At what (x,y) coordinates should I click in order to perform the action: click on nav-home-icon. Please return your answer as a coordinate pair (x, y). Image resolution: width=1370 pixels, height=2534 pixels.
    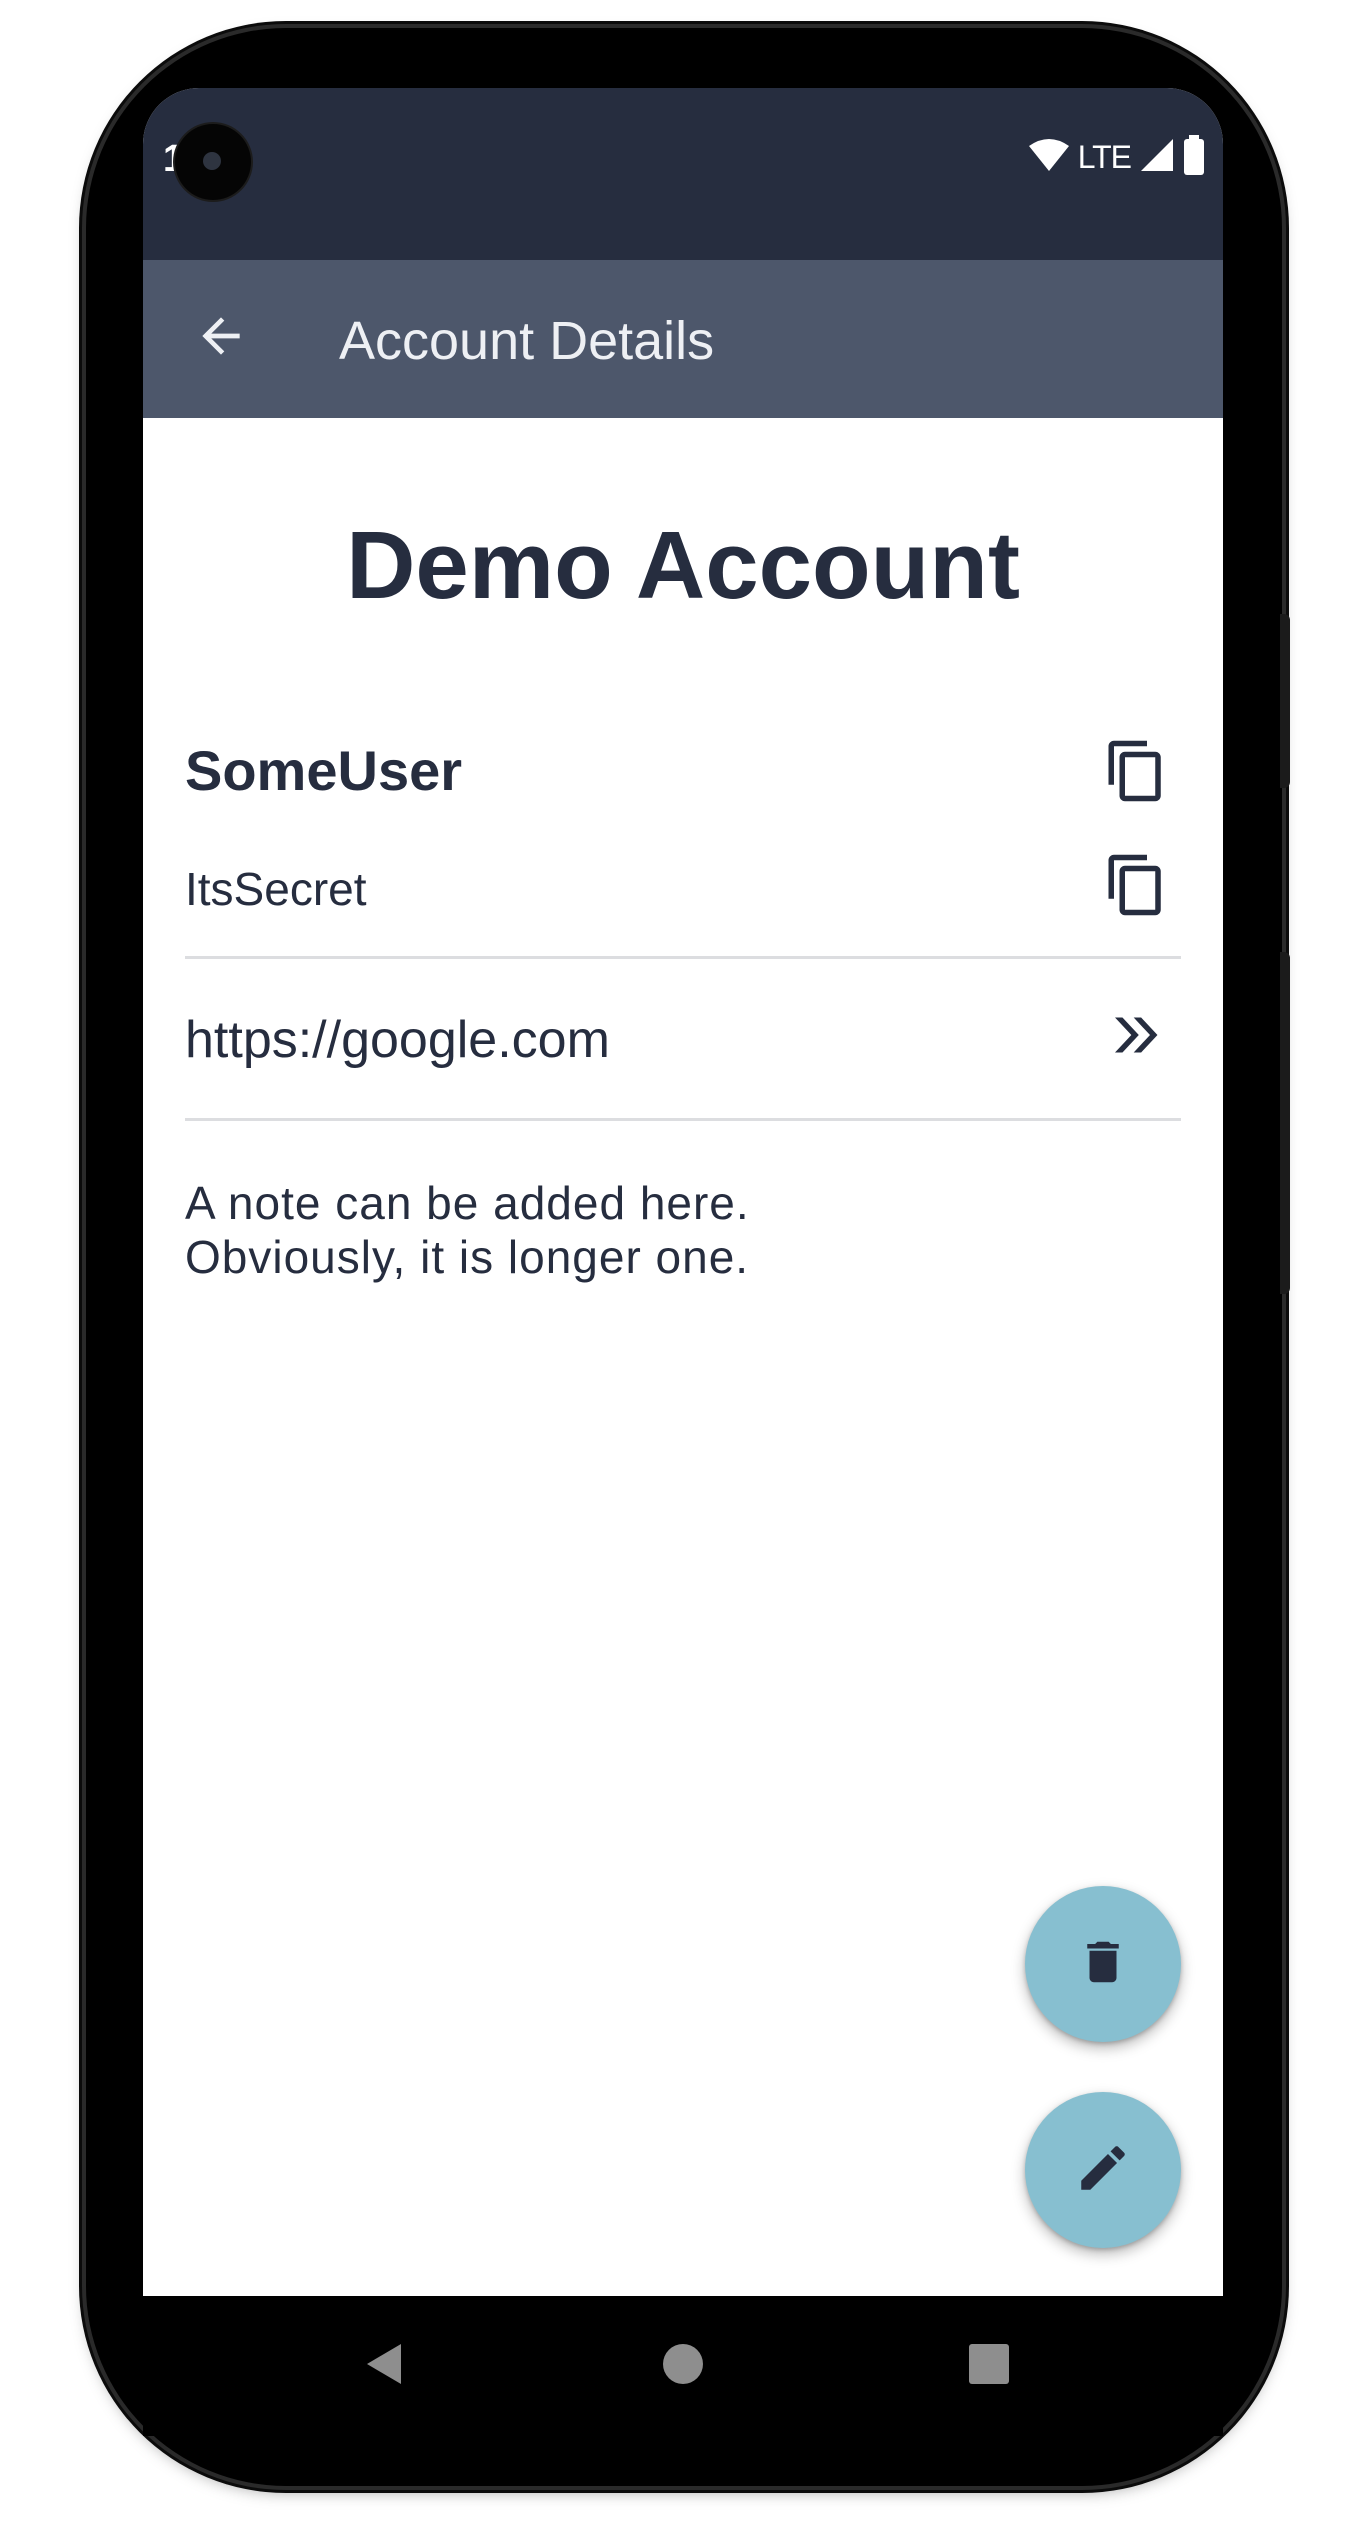
    Looking at the image, I should click on (683, 2366).